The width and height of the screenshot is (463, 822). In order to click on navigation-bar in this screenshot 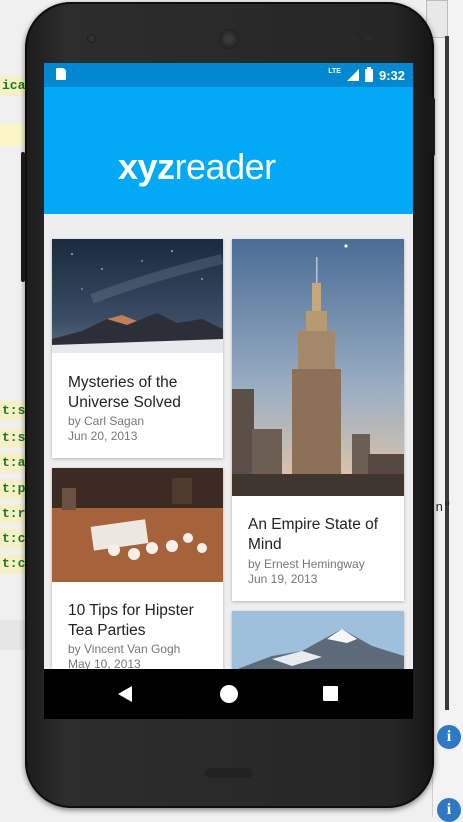, I will do `click(228, 694)`.